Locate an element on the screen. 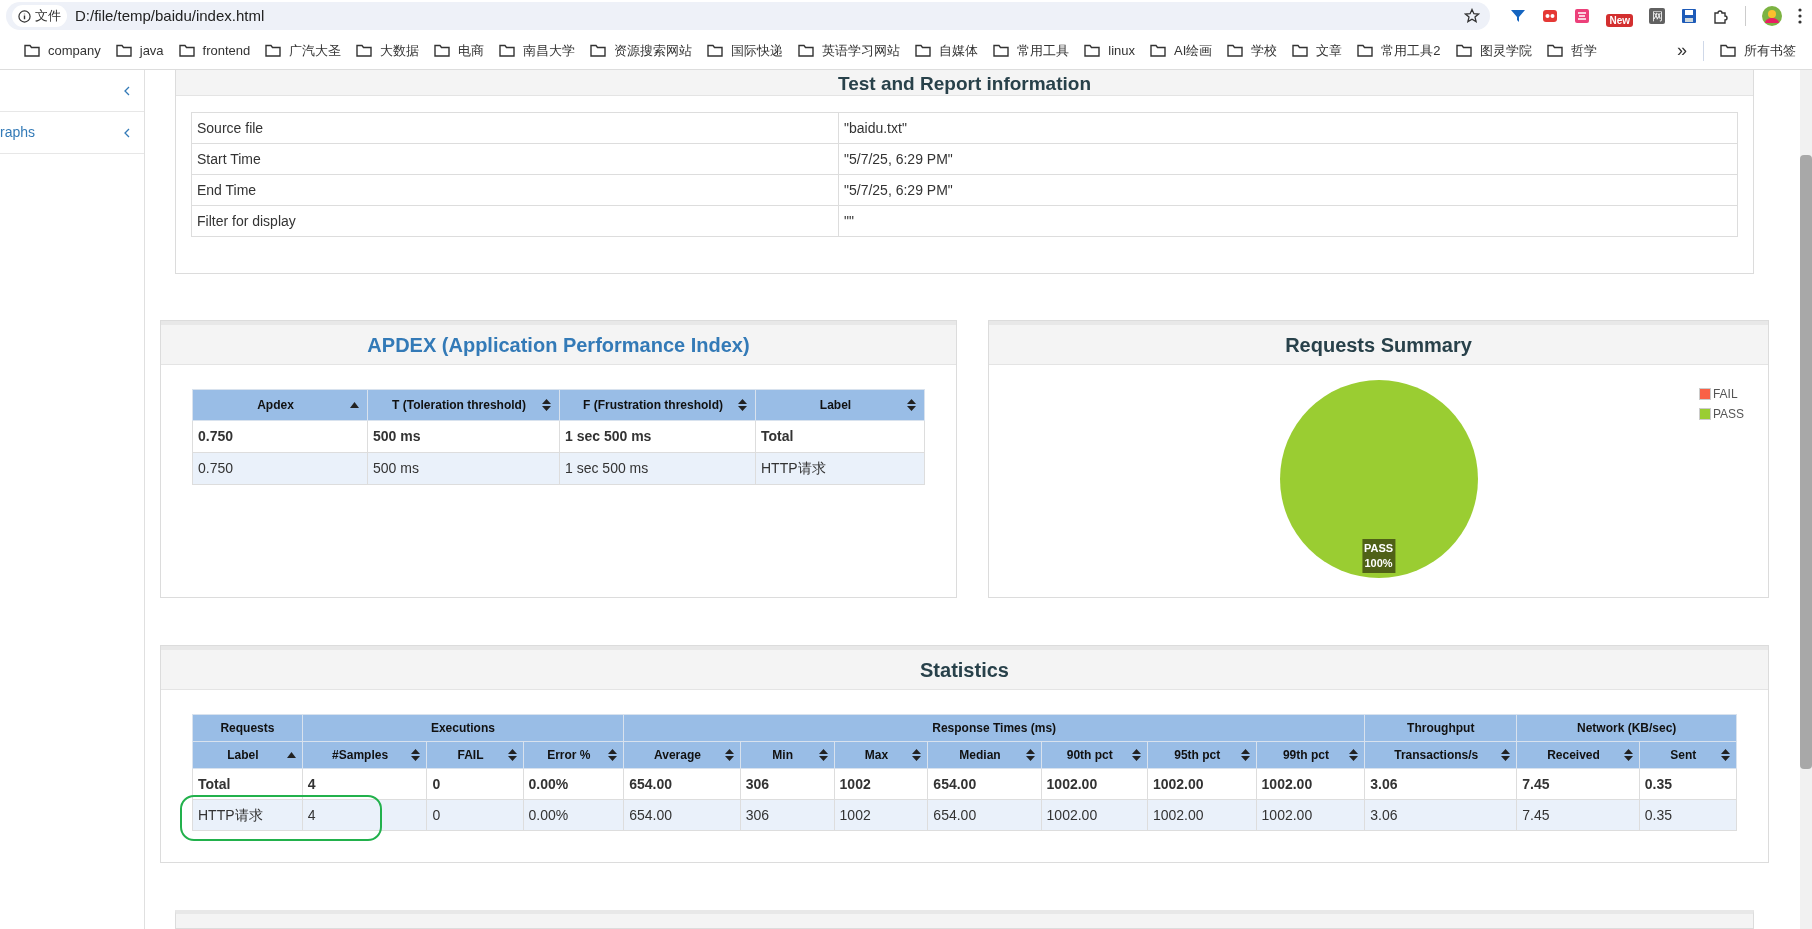 This screenshot has height=929, width=1812. table-cell: 0.35 is located at coordinates (1688, 784).